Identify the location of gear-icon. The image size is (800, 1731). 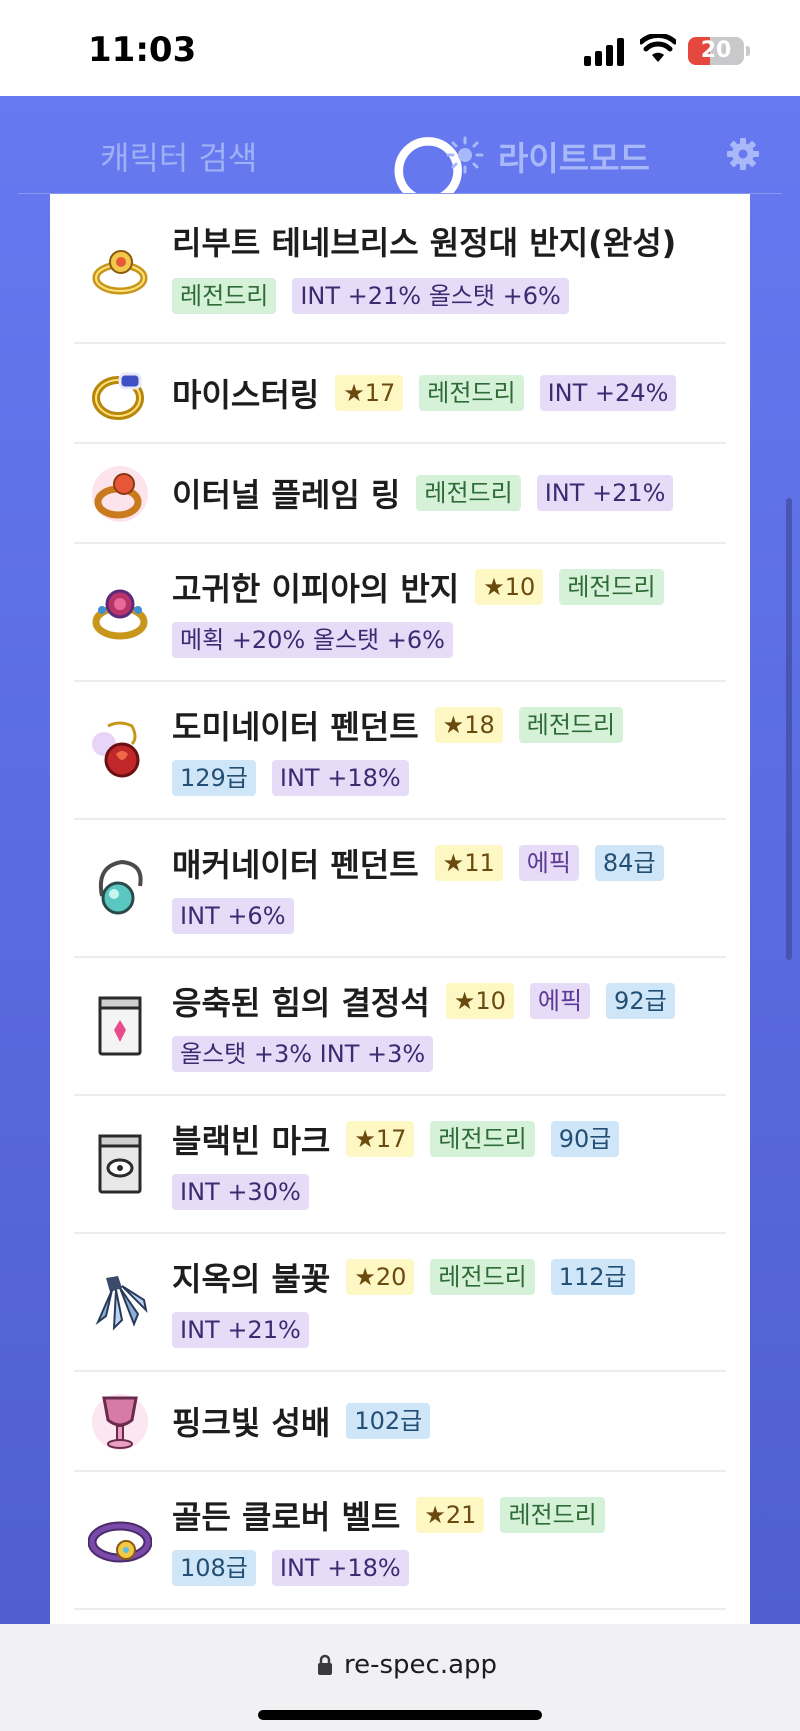
(743, 154).